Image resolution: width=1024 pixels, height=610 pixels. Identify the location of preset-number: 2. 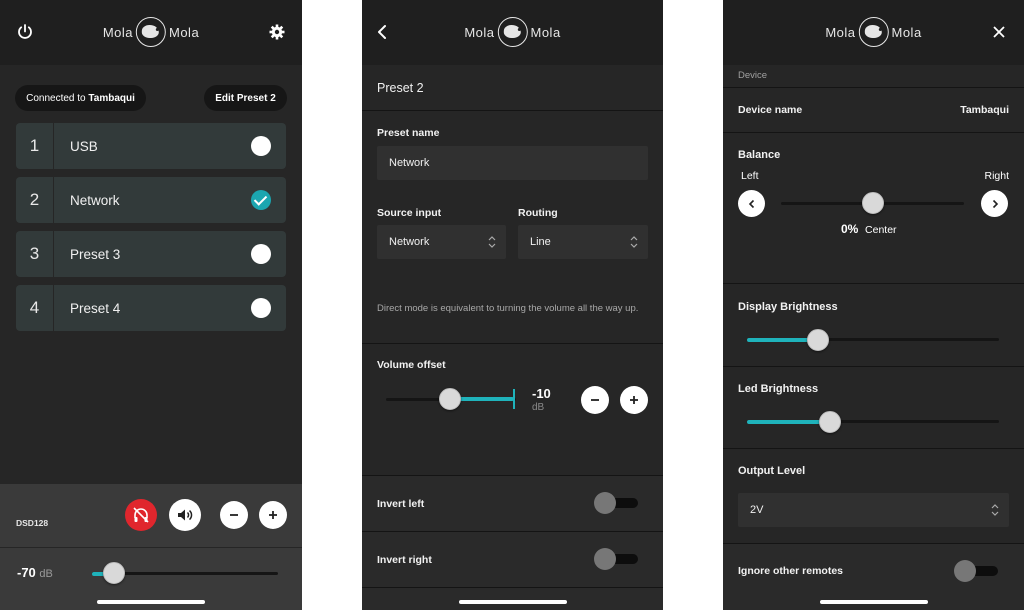
(35, 200).